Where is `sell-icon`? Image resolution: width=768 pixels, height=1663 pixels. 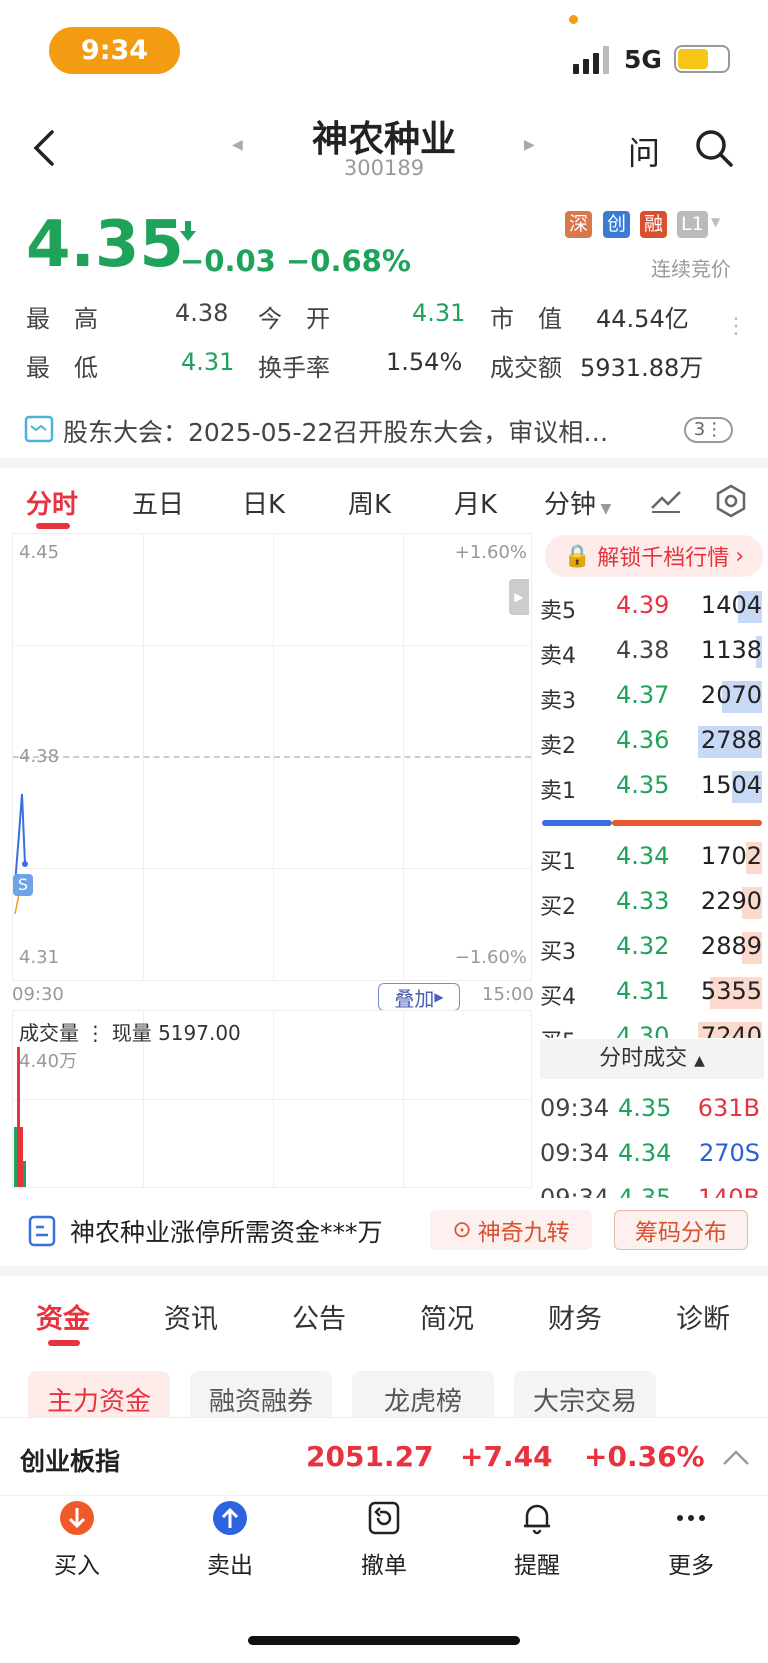
sell-icon is located at coordinates (230, 1518).